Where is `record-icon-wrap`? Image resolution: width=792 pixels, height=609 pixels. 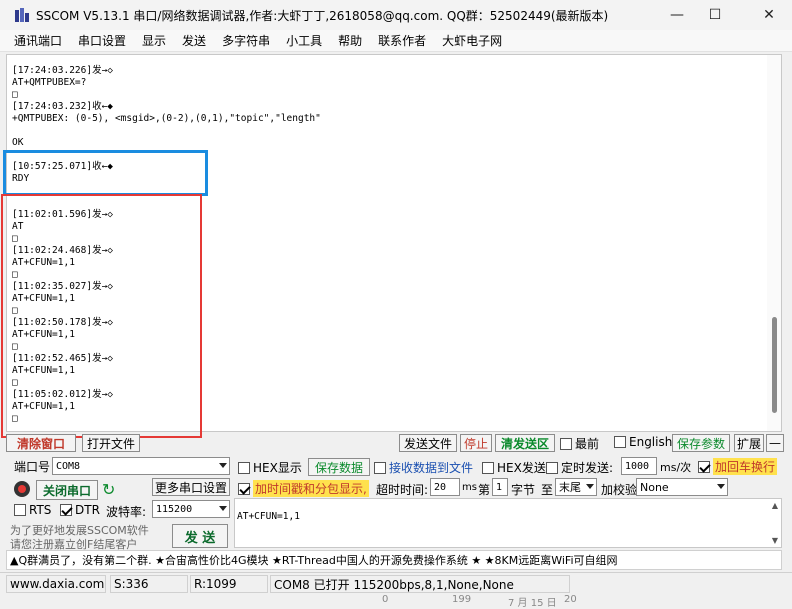 record-icon-wrap is located at coordinates (22, 489).